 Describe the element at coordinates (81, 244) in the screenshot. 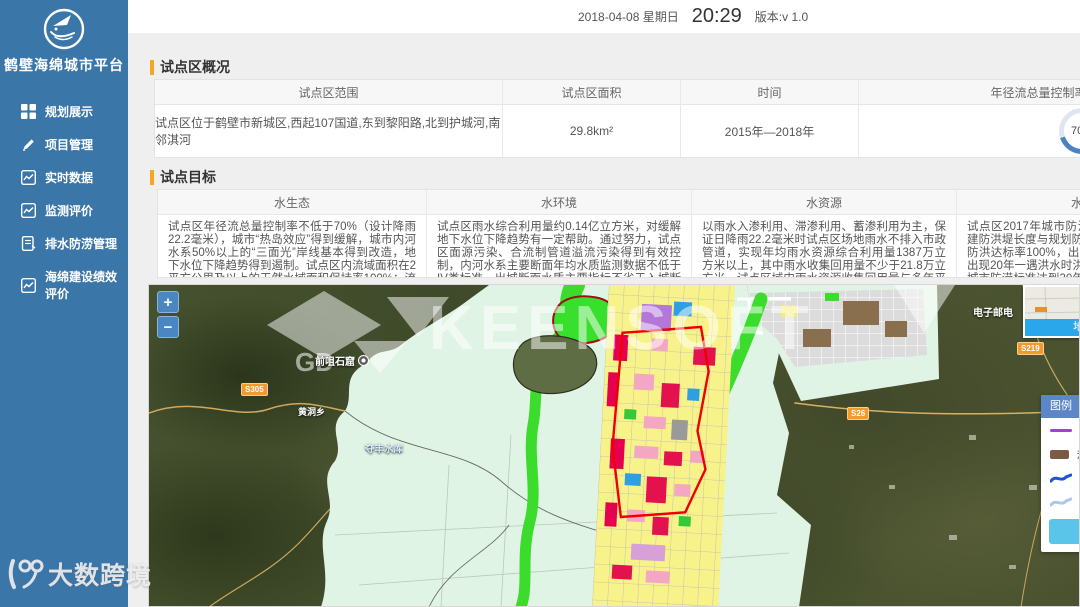

I see `sidebar-item-label: 排水防涝管理` at that location.